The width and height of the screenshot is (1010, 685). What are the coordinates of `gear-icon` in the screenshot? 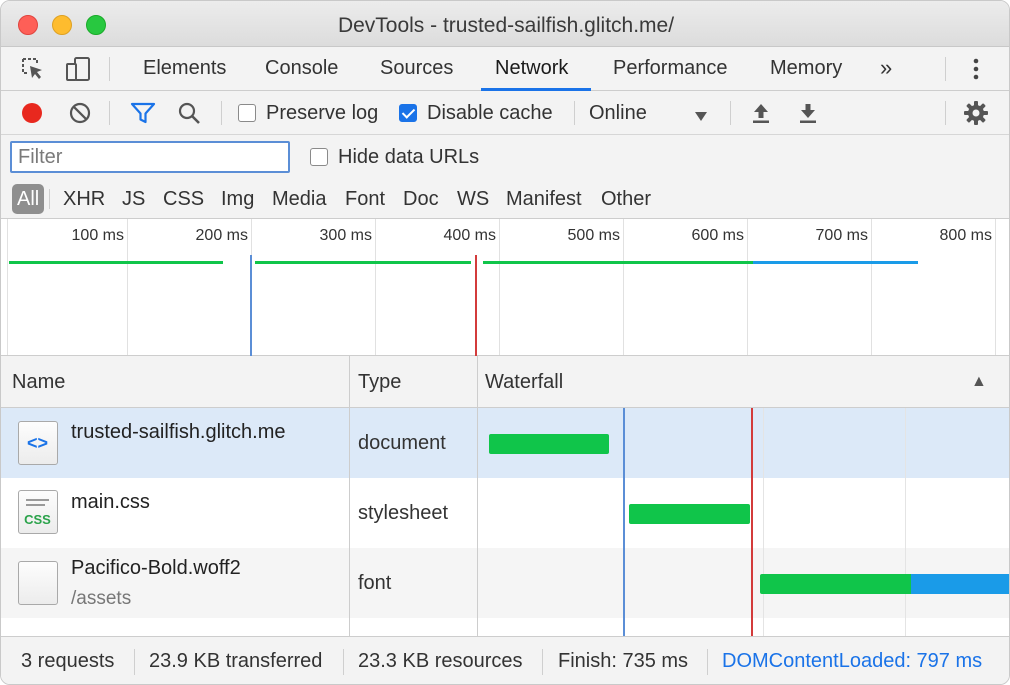 It's located at (976, 113).